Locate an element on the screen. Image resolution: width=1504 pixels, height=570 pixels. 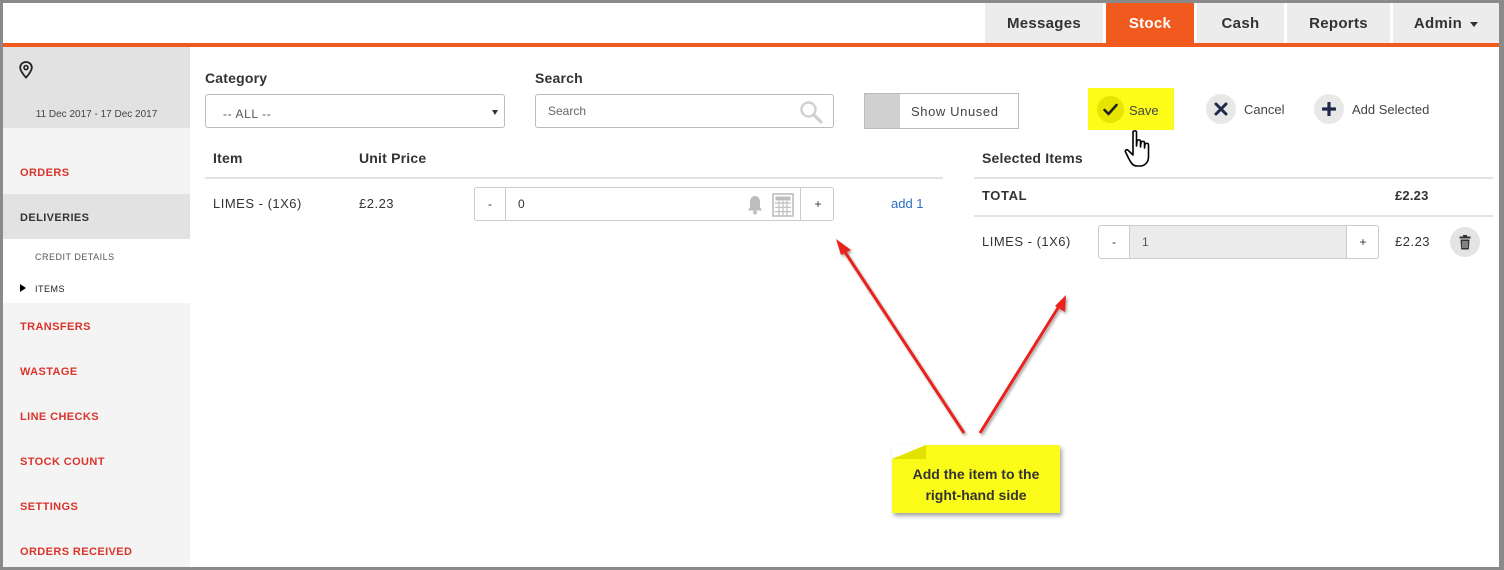
arrow-to-selected-row is located at coordinates (1022, 364).